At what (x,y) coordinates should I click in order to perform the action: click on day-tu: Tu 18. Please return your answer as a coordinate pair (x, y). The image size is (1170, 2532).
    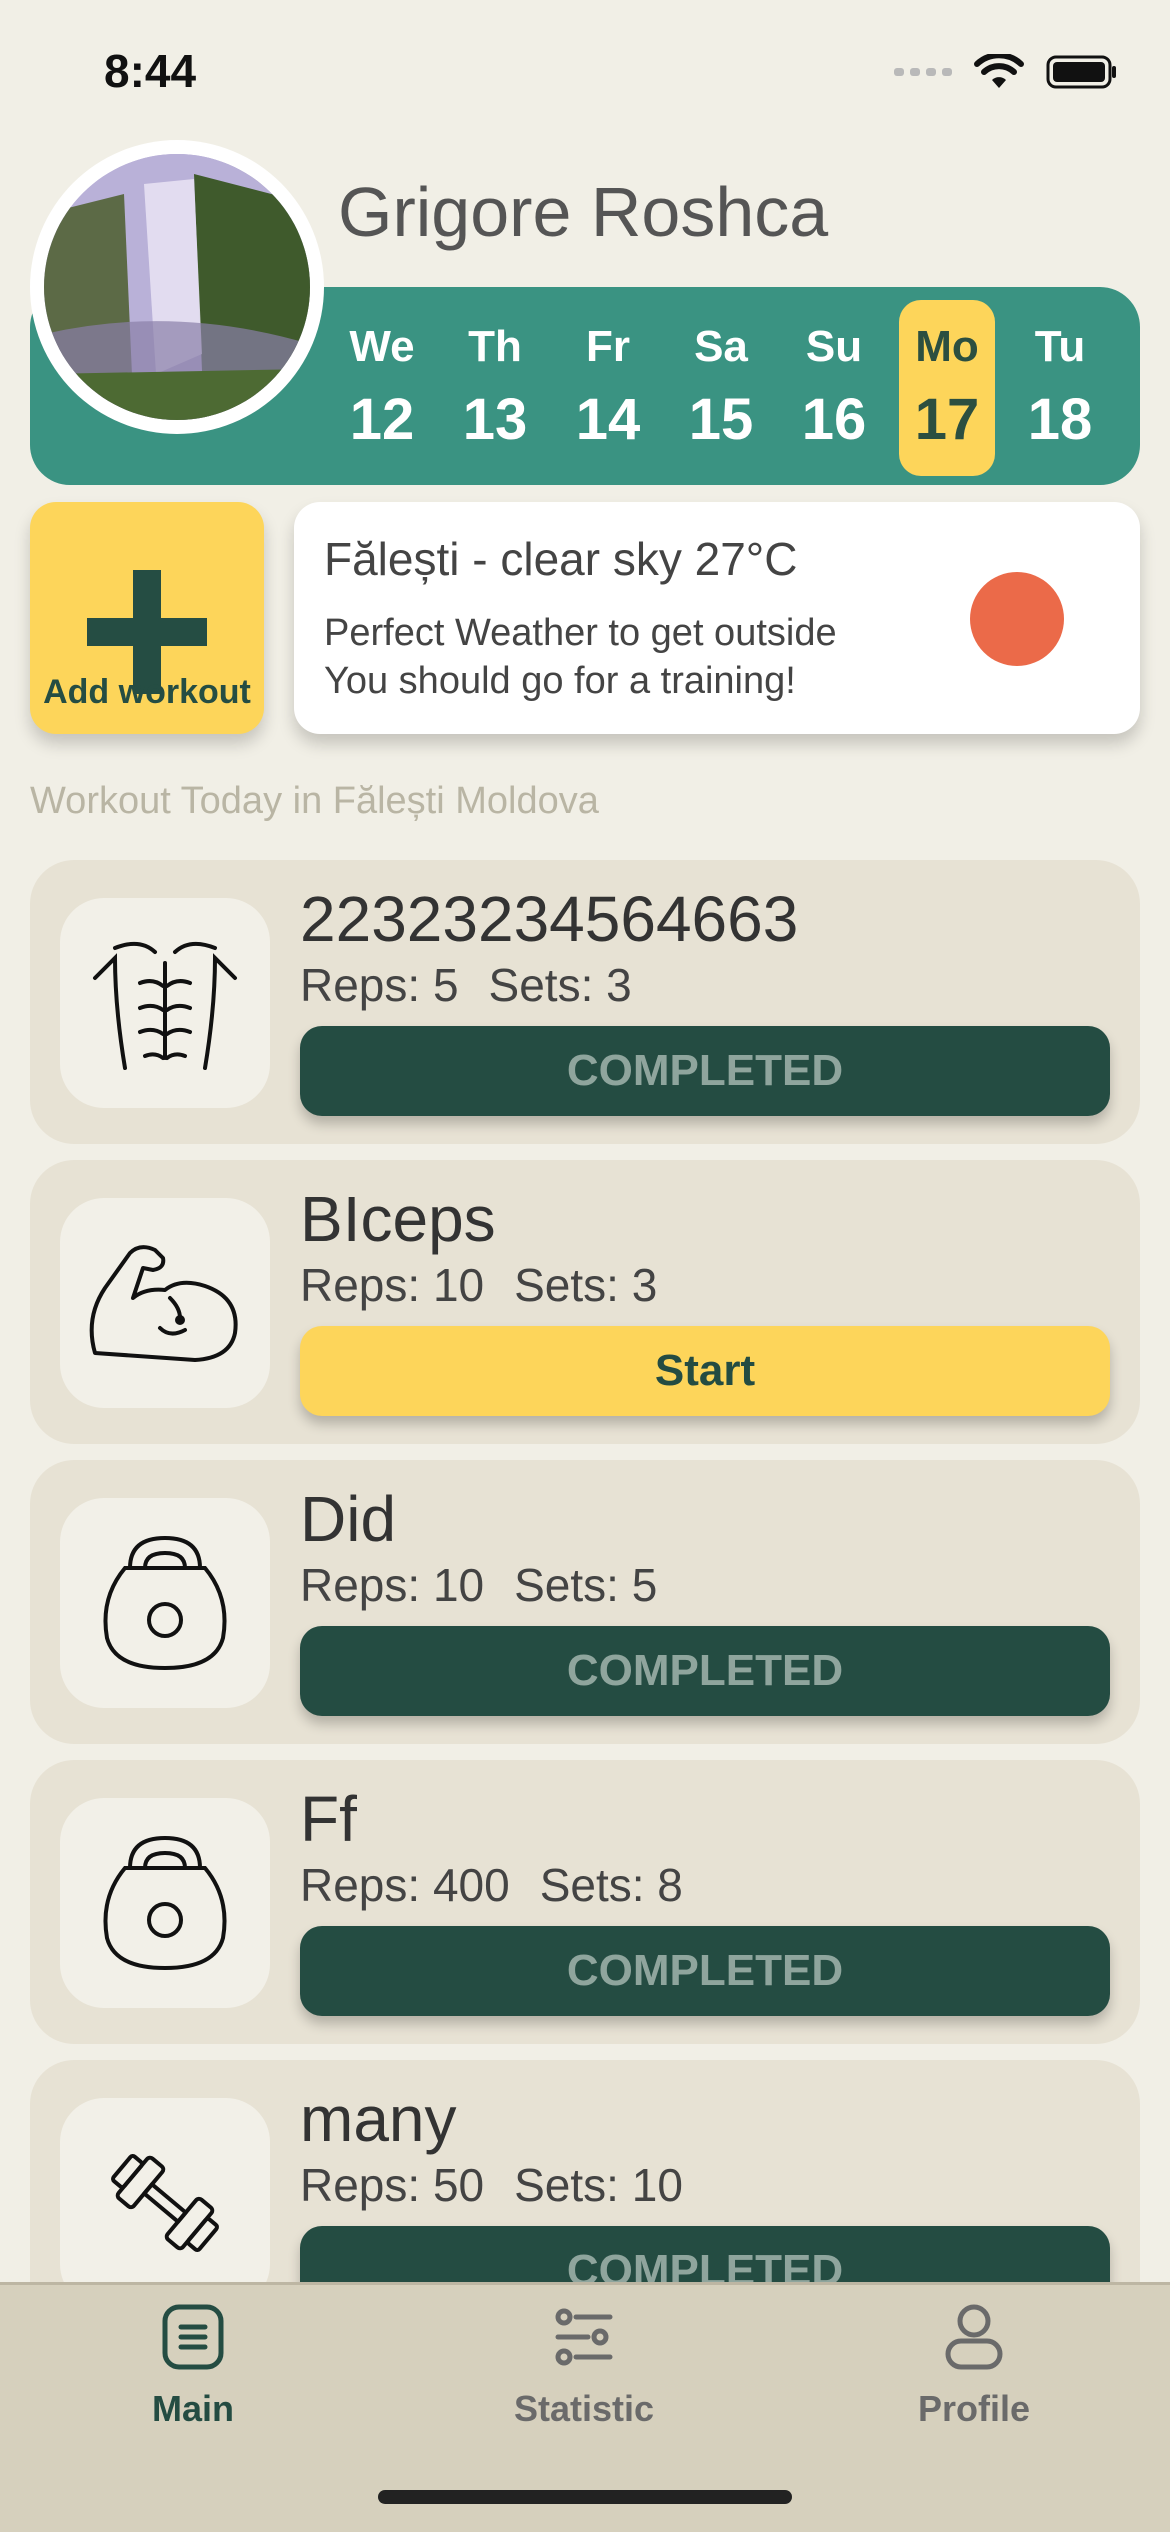
    Looking at the image, I should click on (1060, 388).